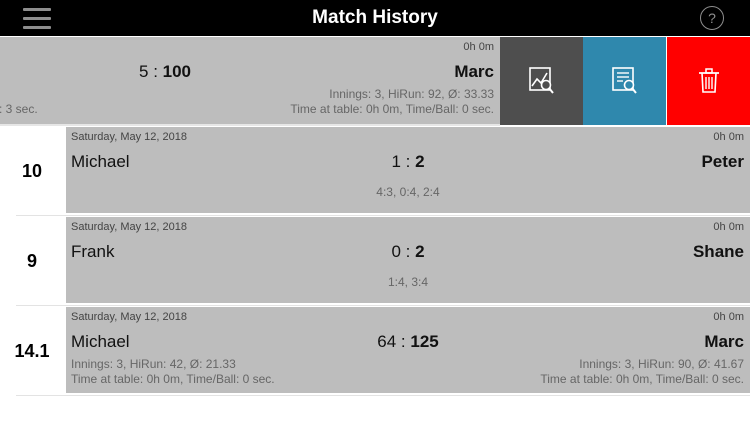 This screenshot has height=422, width=750. I want to click on match-number: 9, so click(31, 261).